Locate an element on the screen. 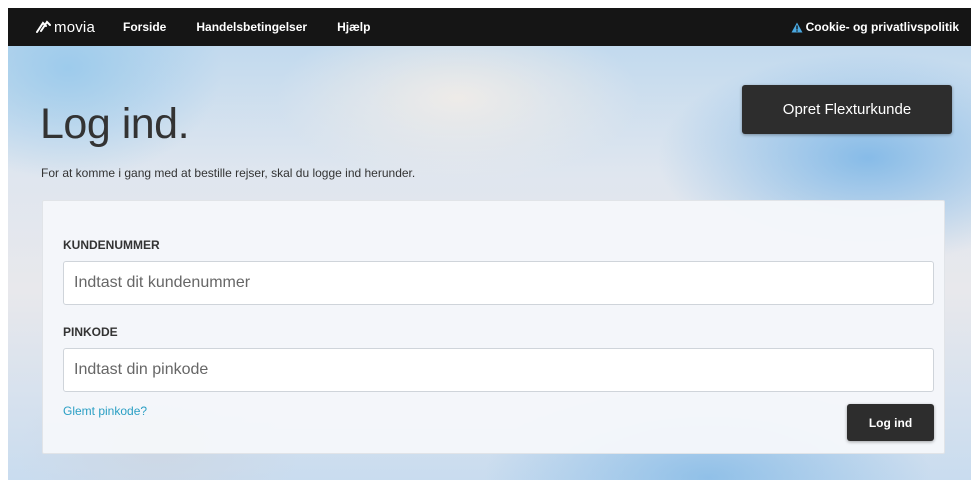  warning-triangle-icon is located at coordinates (797, 27).